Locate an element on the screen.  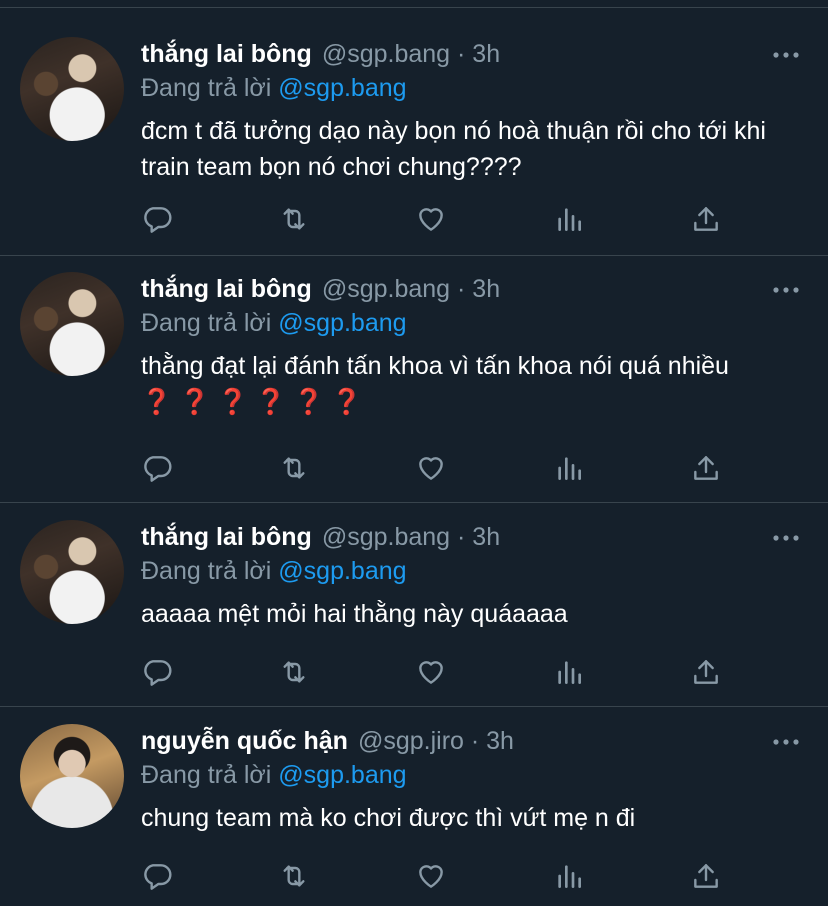
tweet-header: nguyễn quốc hận @sgp.jiro · 3h is located at coordinates (327, 741).